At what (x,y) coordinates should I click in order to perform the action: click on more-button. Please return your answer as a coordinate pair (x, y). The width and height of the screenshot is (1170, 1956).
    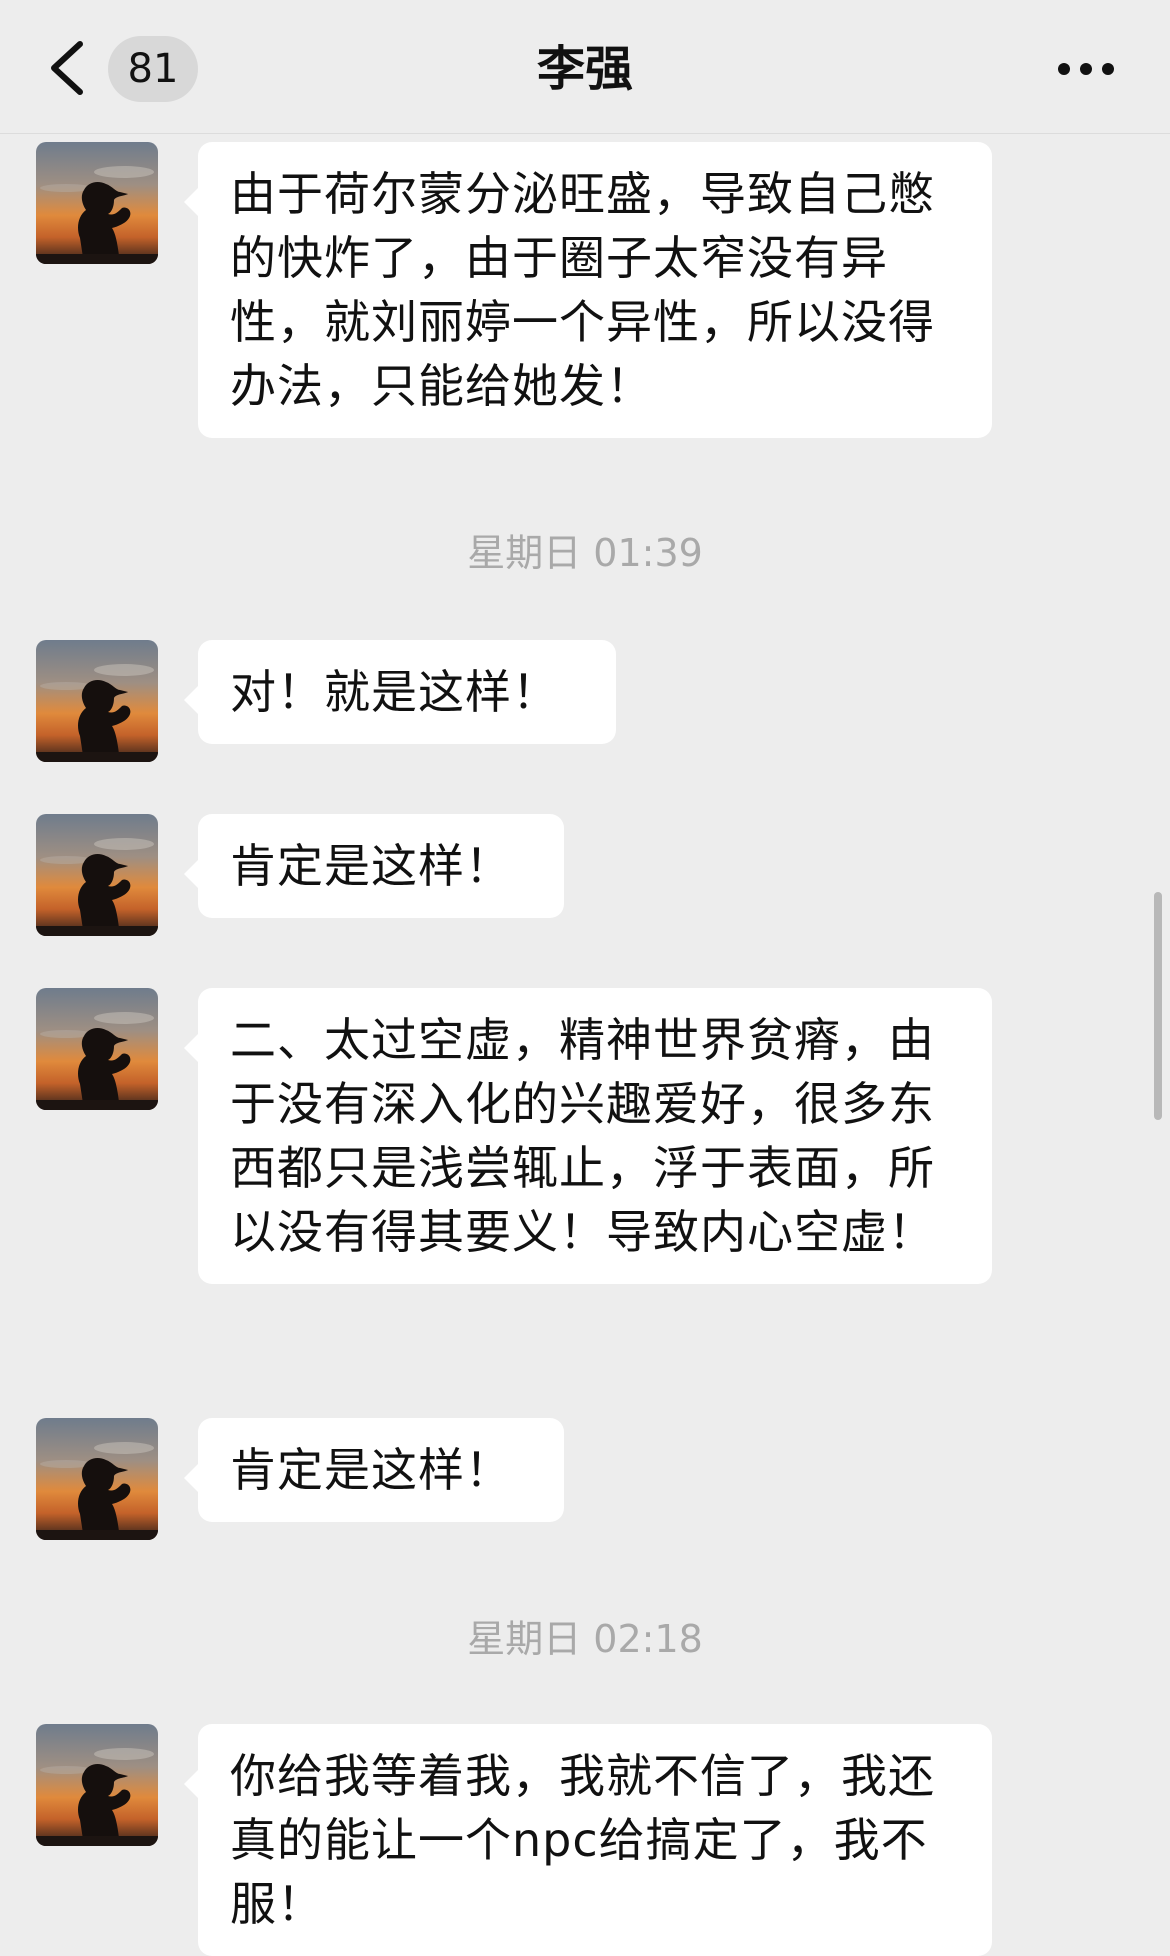
    Looking at the image, I should click on (1086, 69).